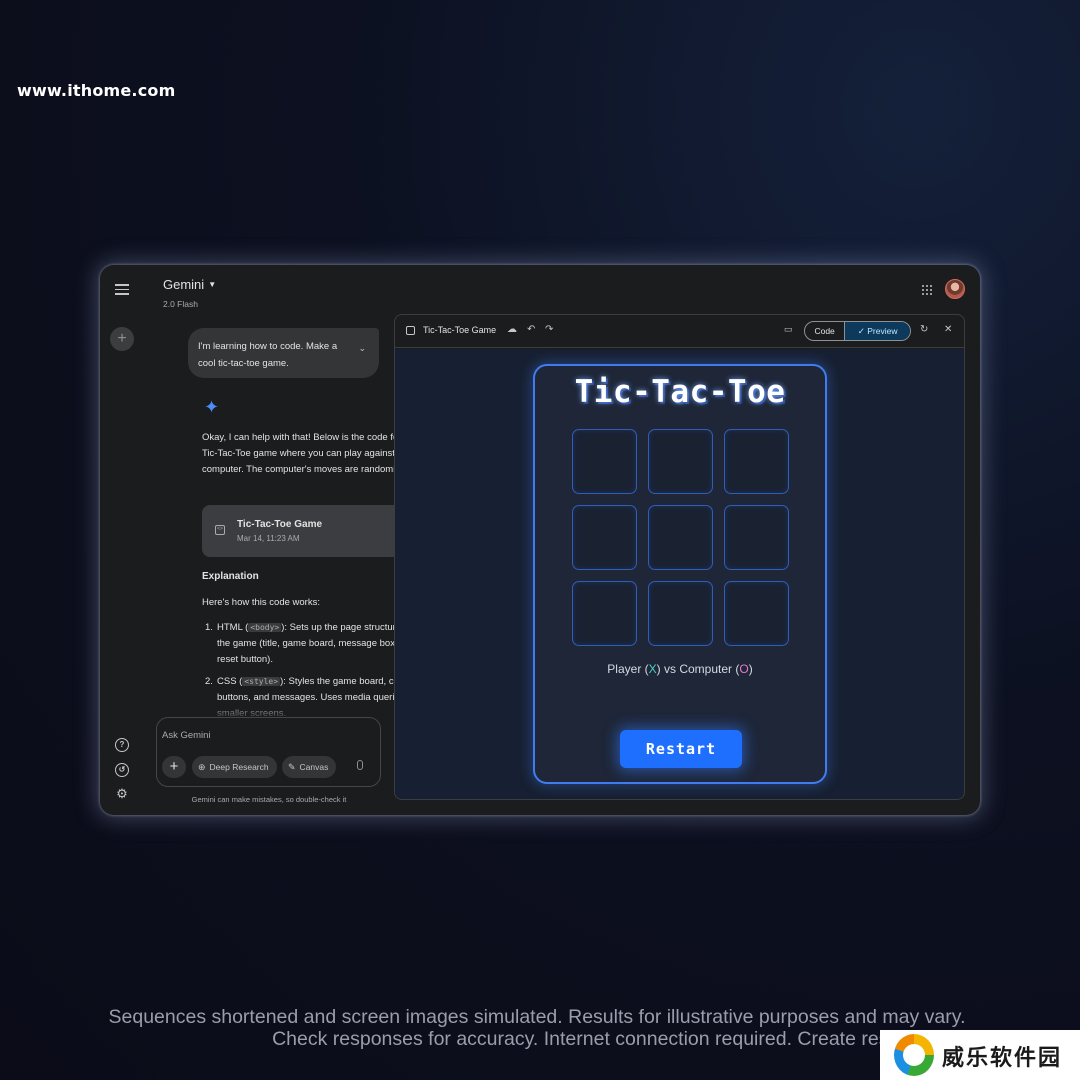  What do you see at coordinates (460, 330) in the screenshot?
I see `canvas-title: Tic-Tac-Toe Game` at bounding box center [460, 330].